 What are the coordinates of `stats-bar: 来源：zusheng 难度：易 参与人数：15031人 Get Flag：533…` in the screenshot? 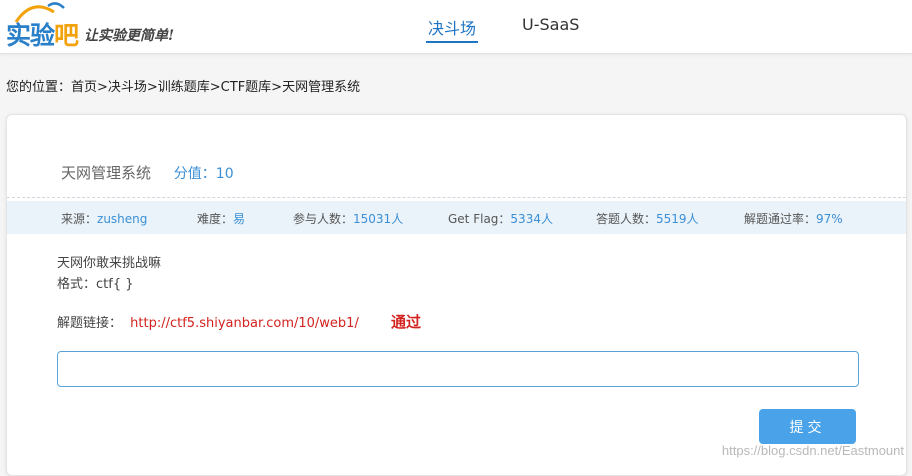 It's located at (456, 217).